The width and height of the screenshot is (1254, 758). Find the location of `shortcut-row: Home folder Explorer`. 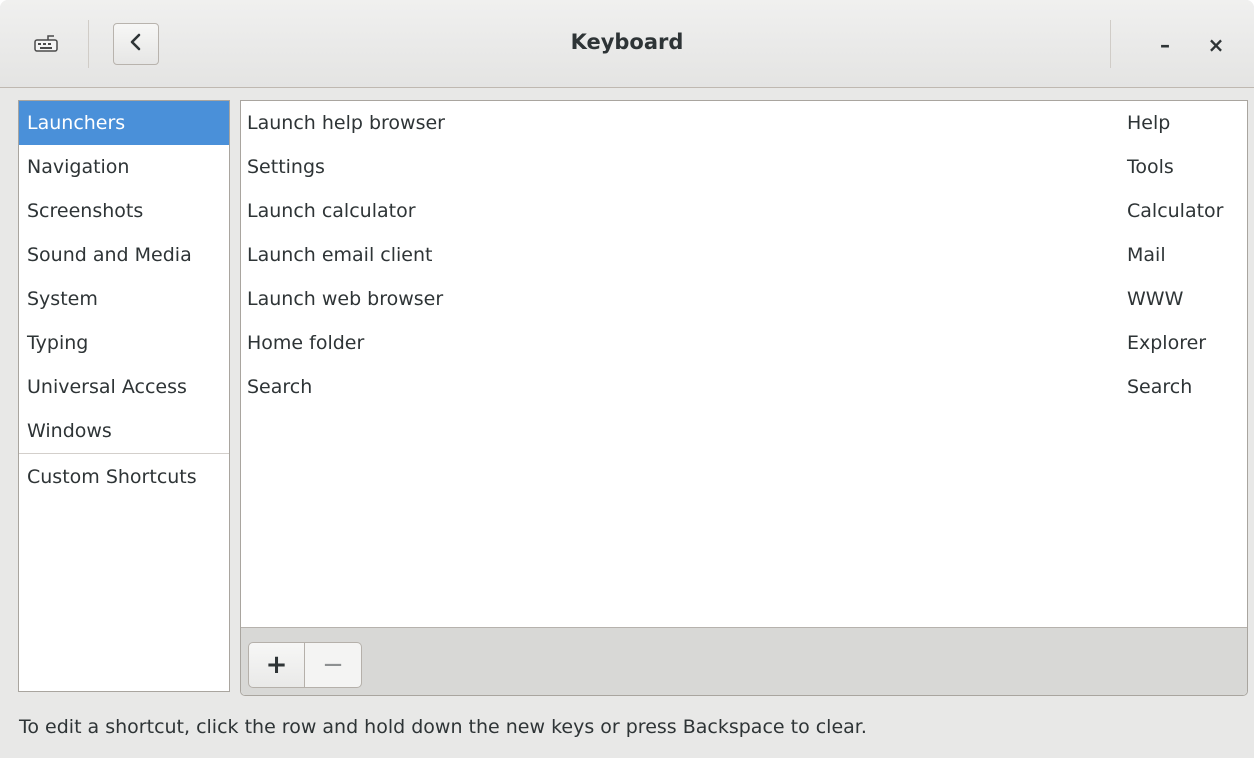

shortcut-row: Home folder Explorer is located at coordinates (744, 343).